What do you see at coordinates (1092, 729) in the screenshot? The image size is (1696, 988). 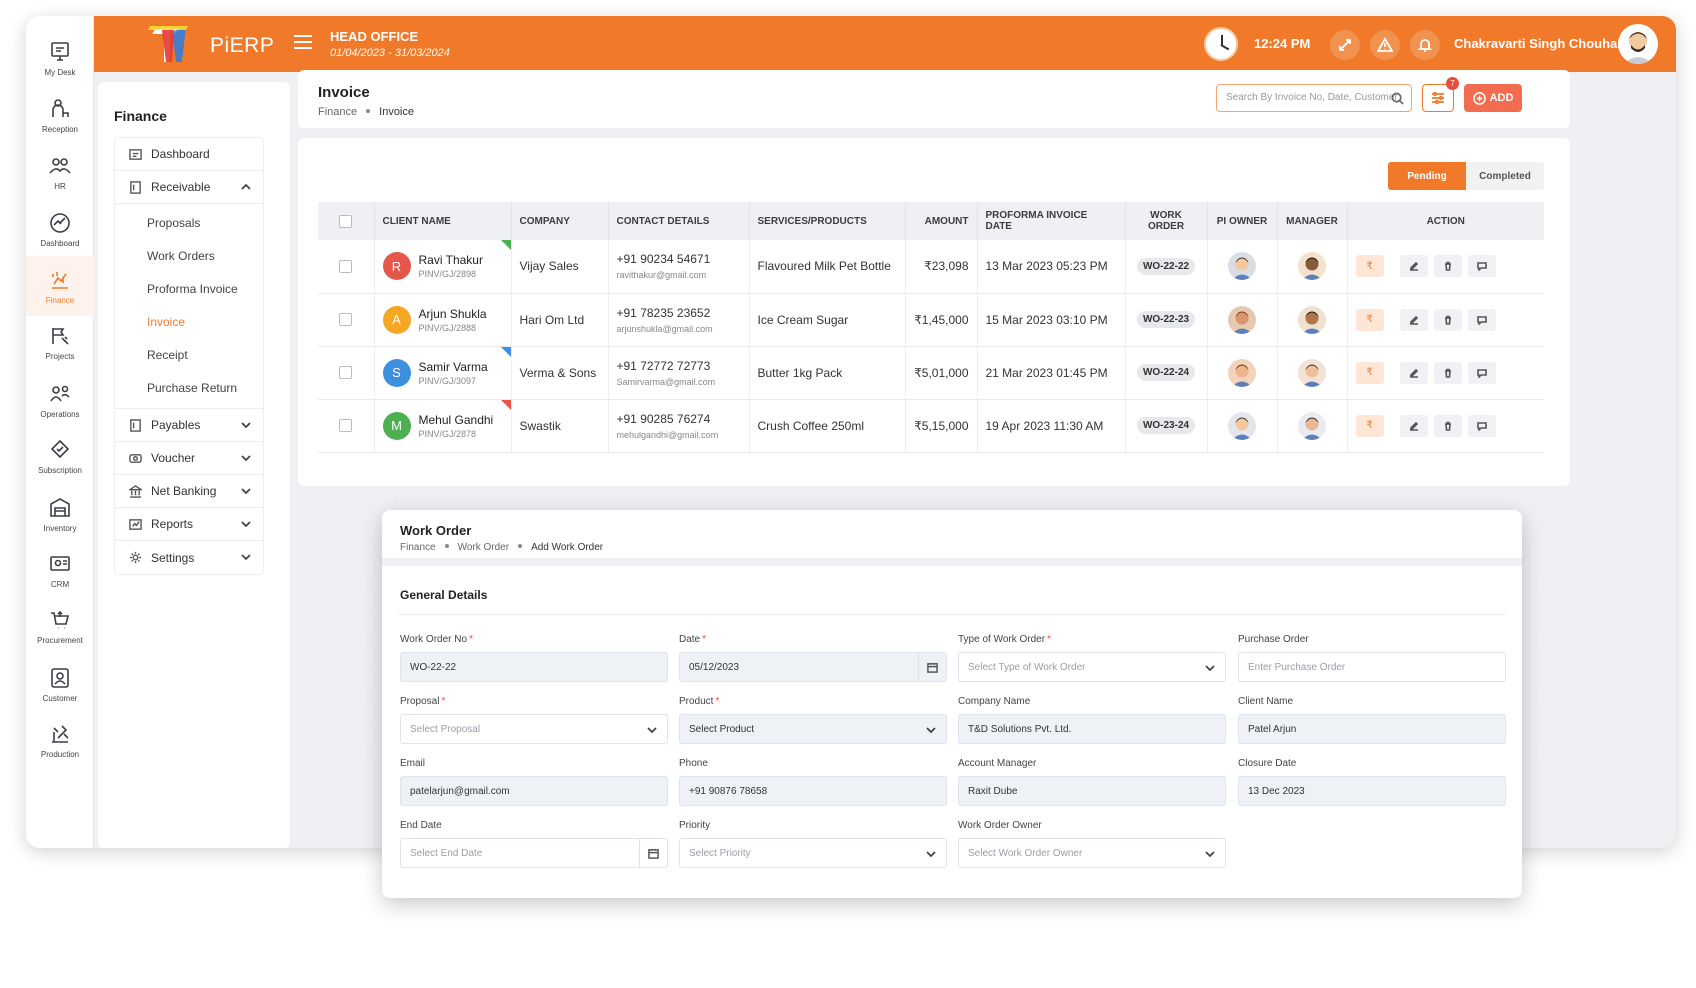 I see `company-input: T&D Solutions Pvt. Ltd.` at bounding box center [1092, 729].